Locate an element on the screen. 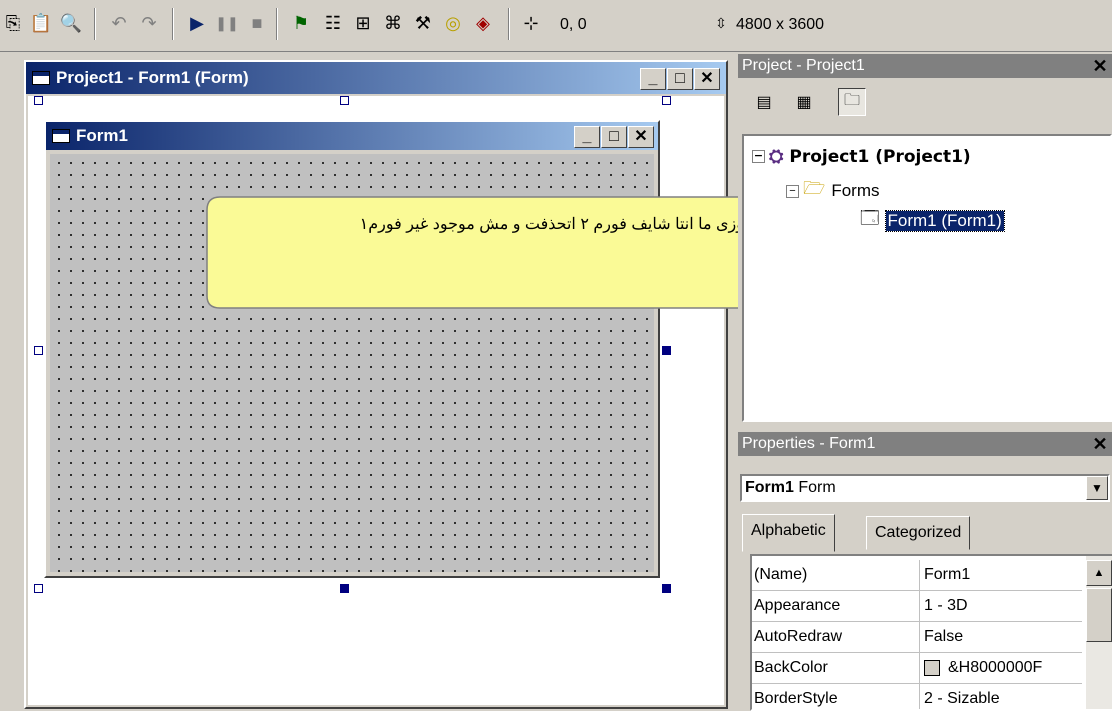 The image size is (1112, 711). object-selector: Form1 Form ▼ is located at coordinates (925, 488).